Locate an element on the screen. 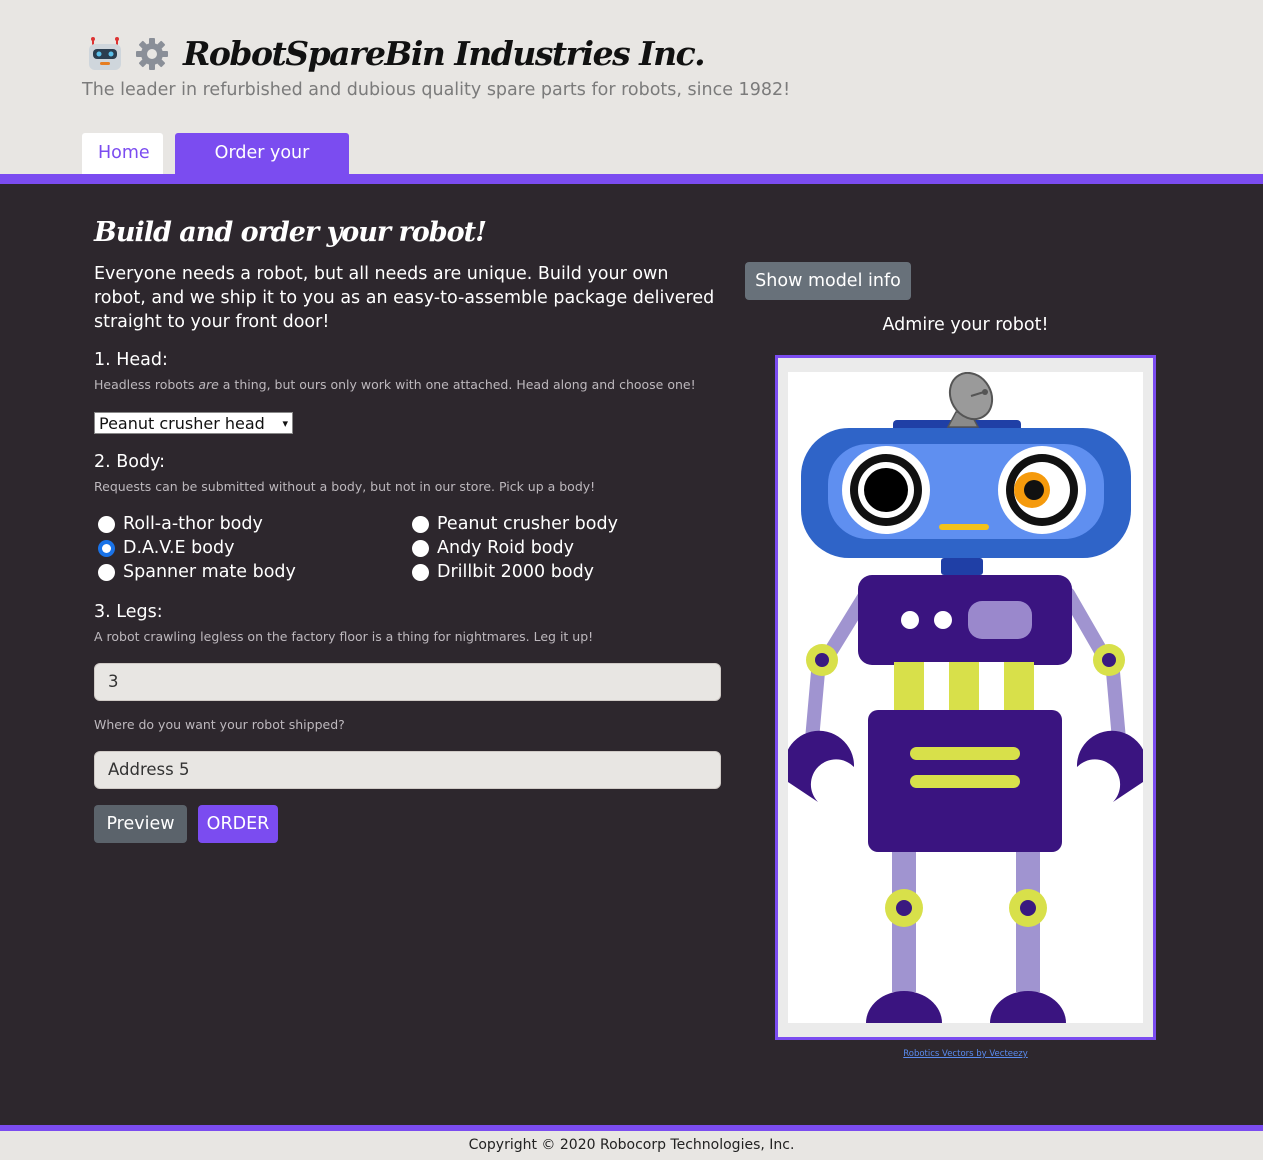  radio-peanut-crusher: Peanut crusher body is located at coordinates (515, 524).